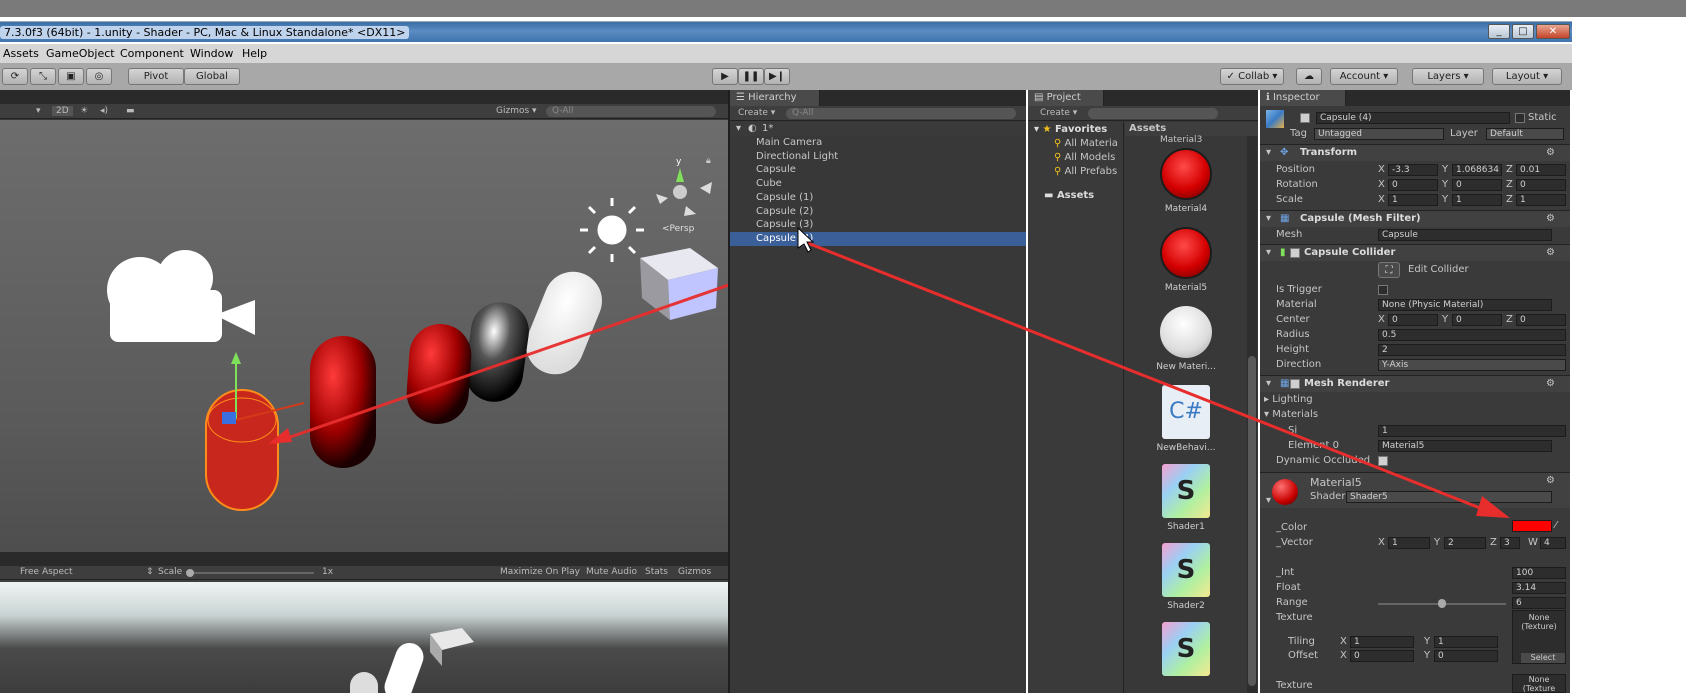 The height and width of the screenshot is (693, 1686). I want to click on element-material-field: Material5, so click(1465, 446).